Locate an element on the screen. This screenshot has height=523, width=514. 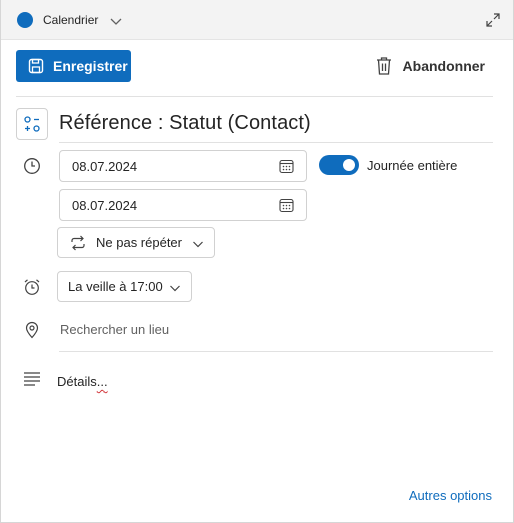
expand-icon is located at coordinates (493, 20).